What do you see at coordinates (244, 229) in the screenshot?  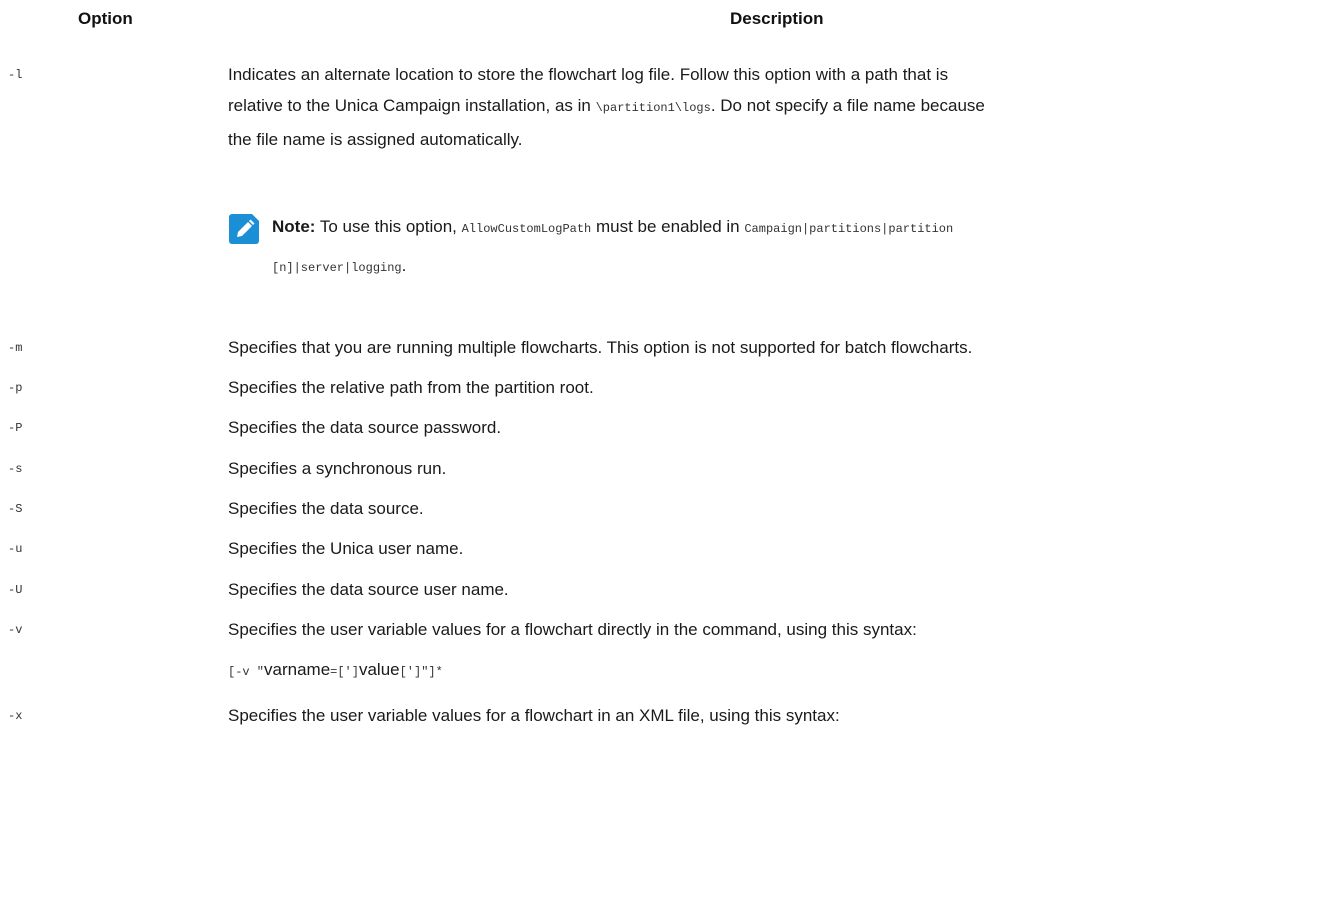 I see `pencil-note-icon` at bounding box center [244, 229].